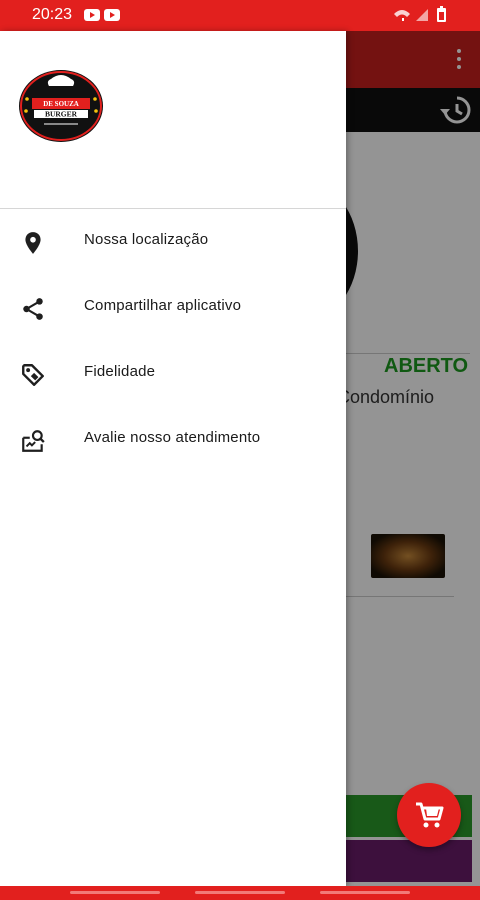 The image size is (480, 900). I want to click on nav-back-button, so click(115, 892).